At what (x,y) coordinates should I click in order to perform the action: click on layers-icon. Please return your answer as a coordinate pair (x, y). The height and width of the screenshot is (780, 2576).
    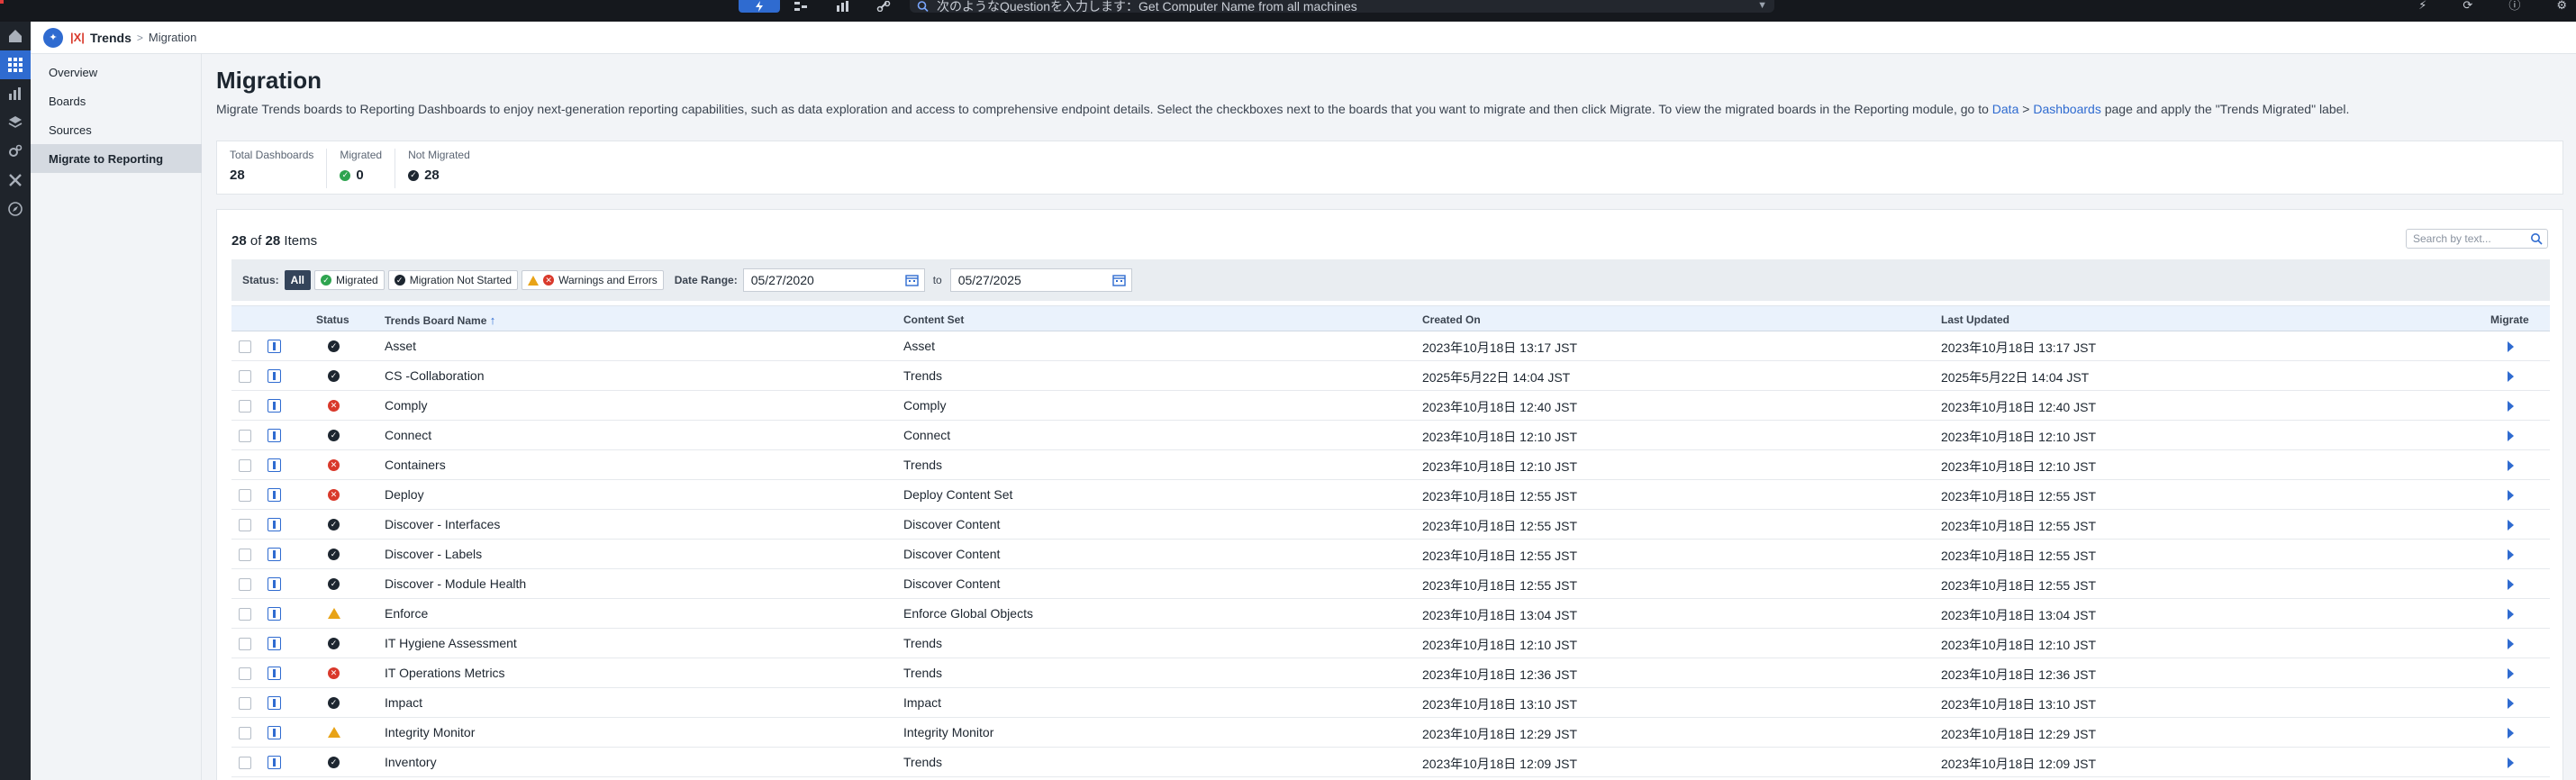
    Looking at the image, I should click on (16, 123).